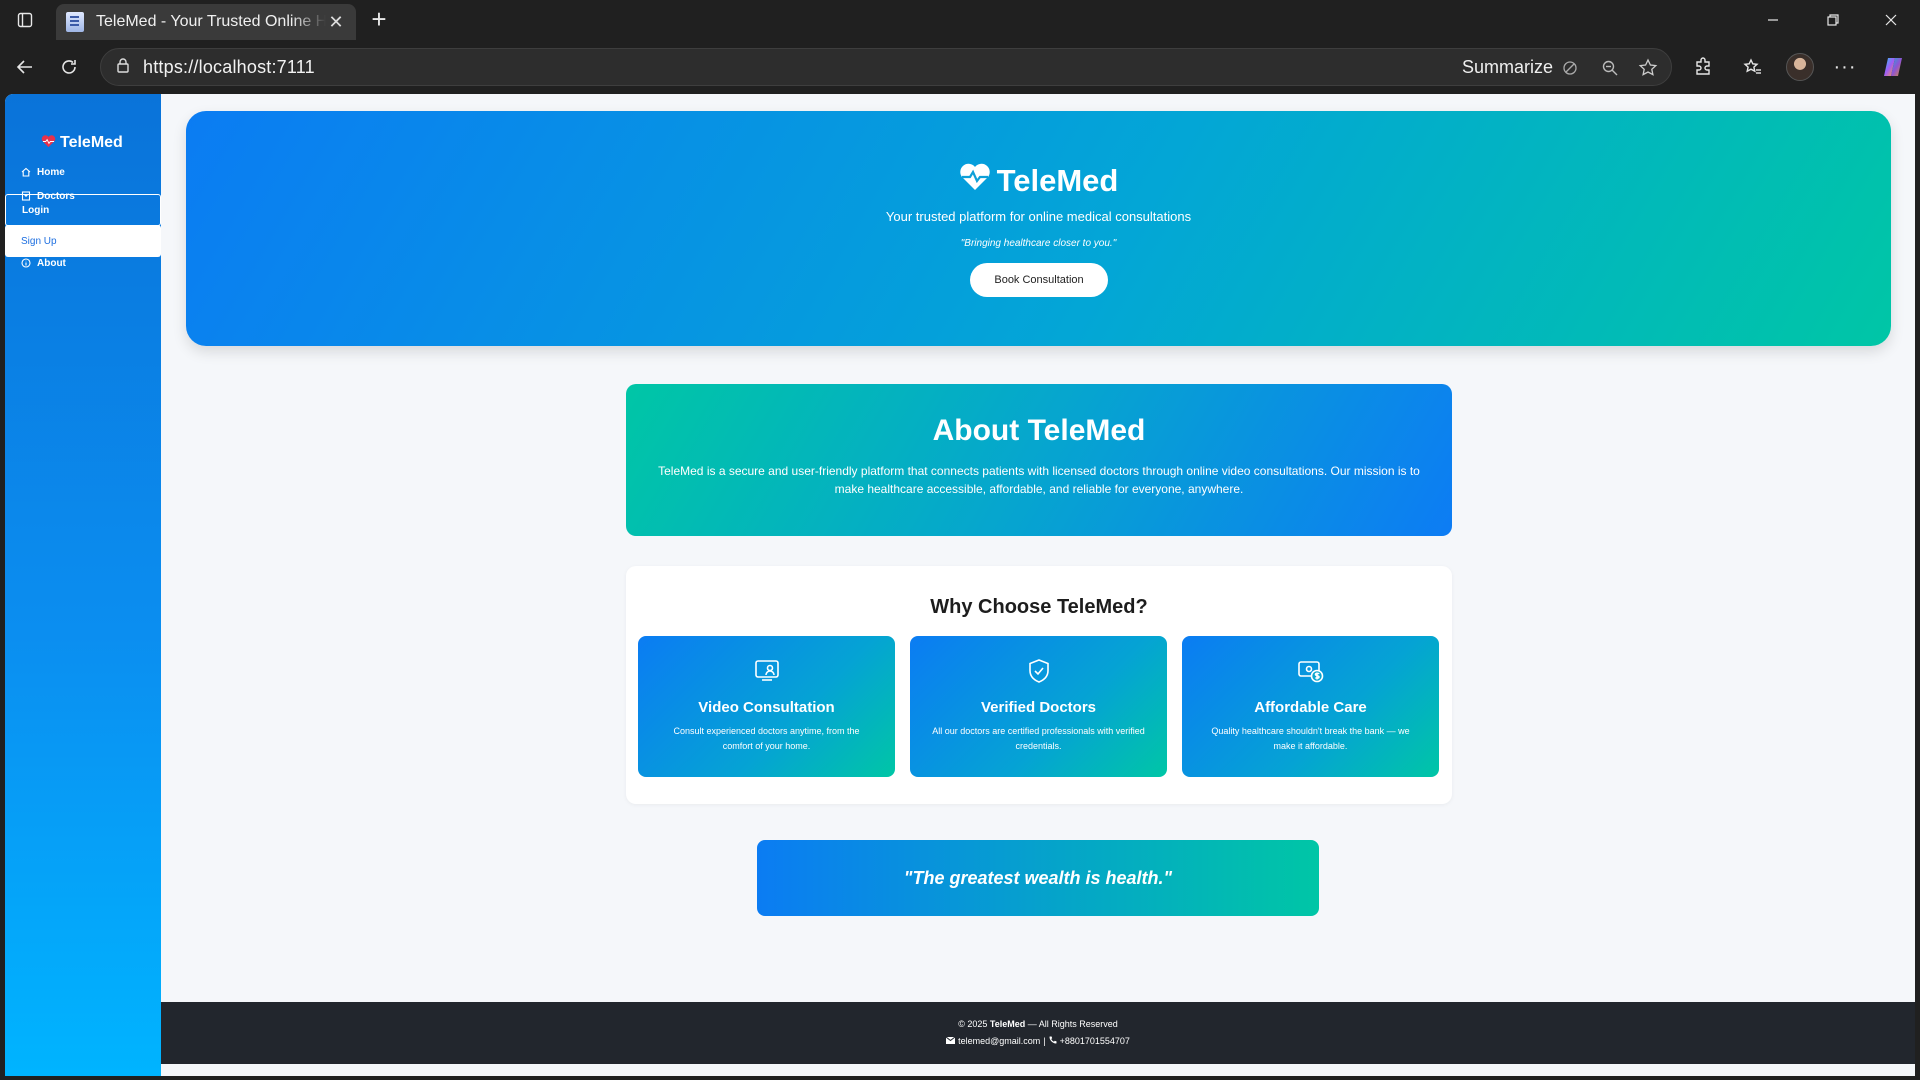 This screenshot has height=1080, width=1920. Describe the element at coordinates (1648, 68) in the screenshot. I see `favorite-star-icon` at that location.